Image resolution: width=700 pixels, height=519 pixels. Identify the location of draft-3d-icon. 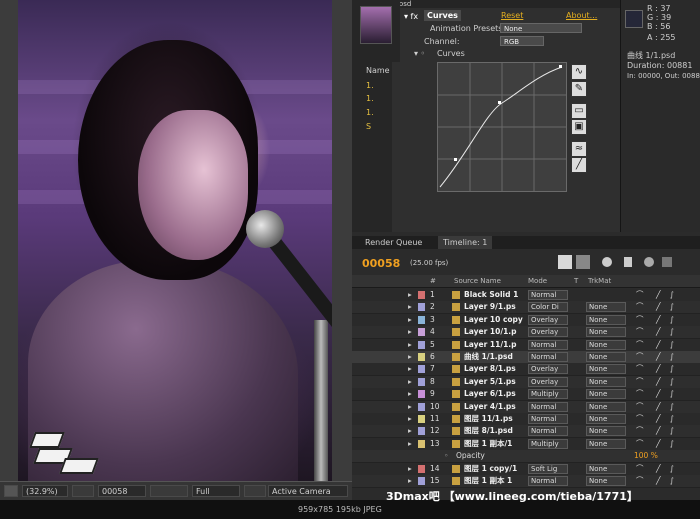
(583, 262).